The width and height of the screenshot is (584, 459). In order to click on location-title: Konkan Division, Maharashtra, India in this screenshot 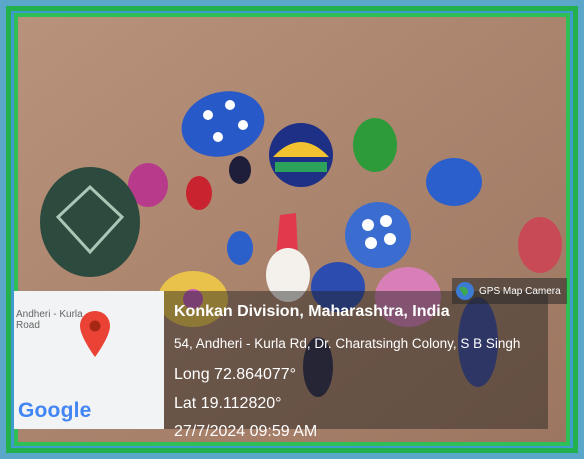, I will do `click(312, 311)`.